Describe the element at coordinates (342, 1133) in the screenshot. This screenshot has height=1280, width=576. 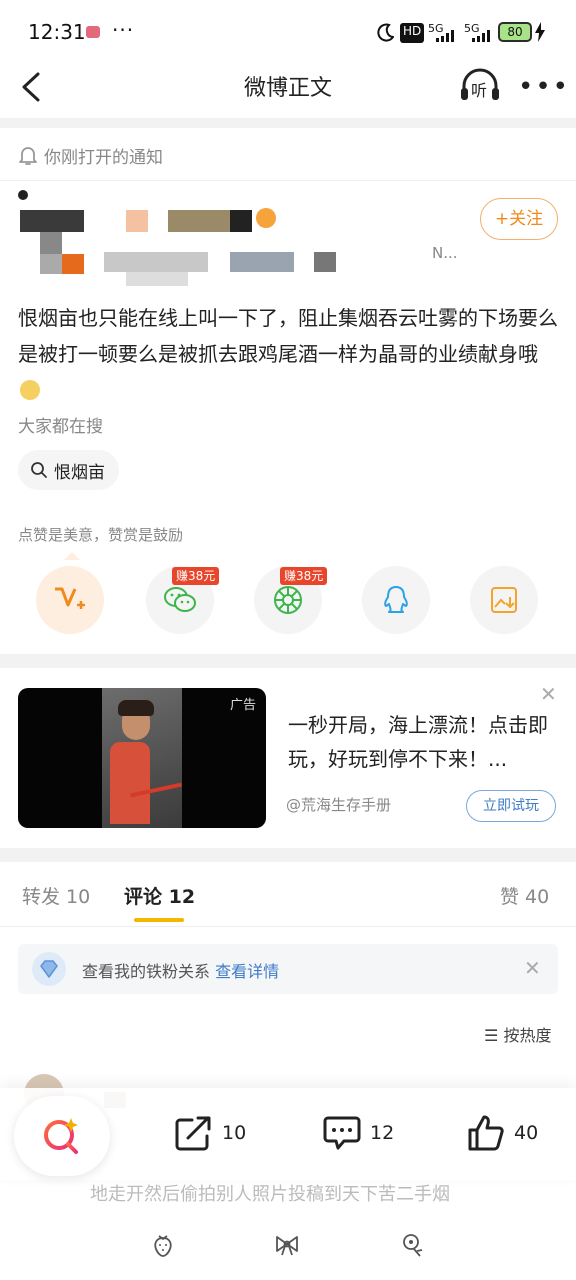
I see `comment-icon` at that location.